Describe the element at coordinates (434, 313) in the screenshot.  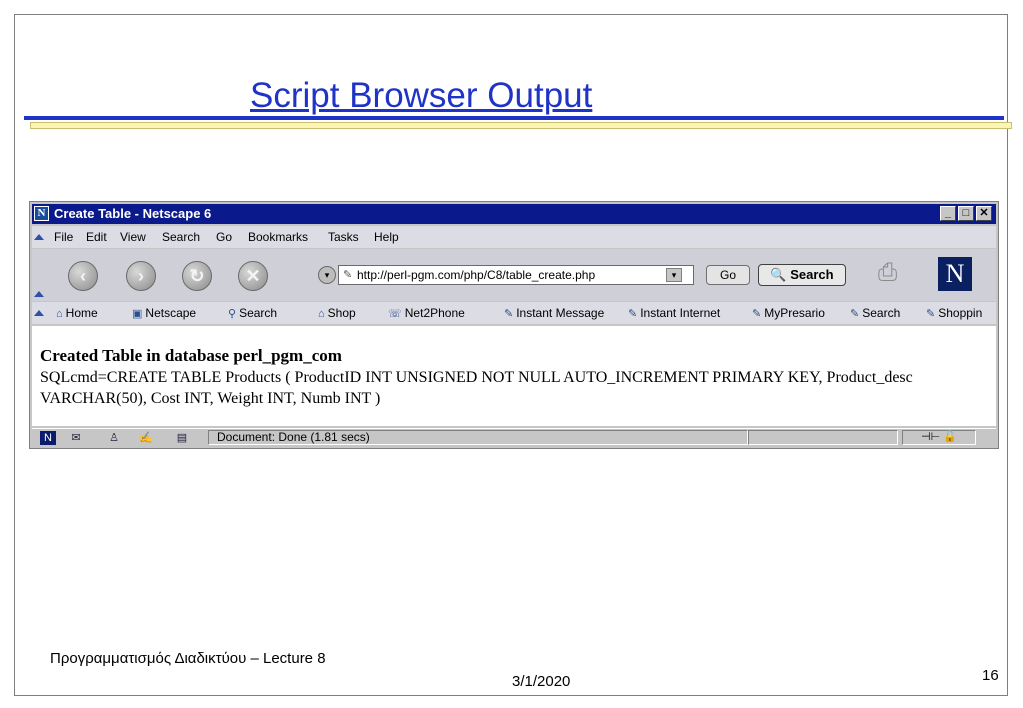
I see `toolbar-net2phone-label: Net2Phone` at that location.